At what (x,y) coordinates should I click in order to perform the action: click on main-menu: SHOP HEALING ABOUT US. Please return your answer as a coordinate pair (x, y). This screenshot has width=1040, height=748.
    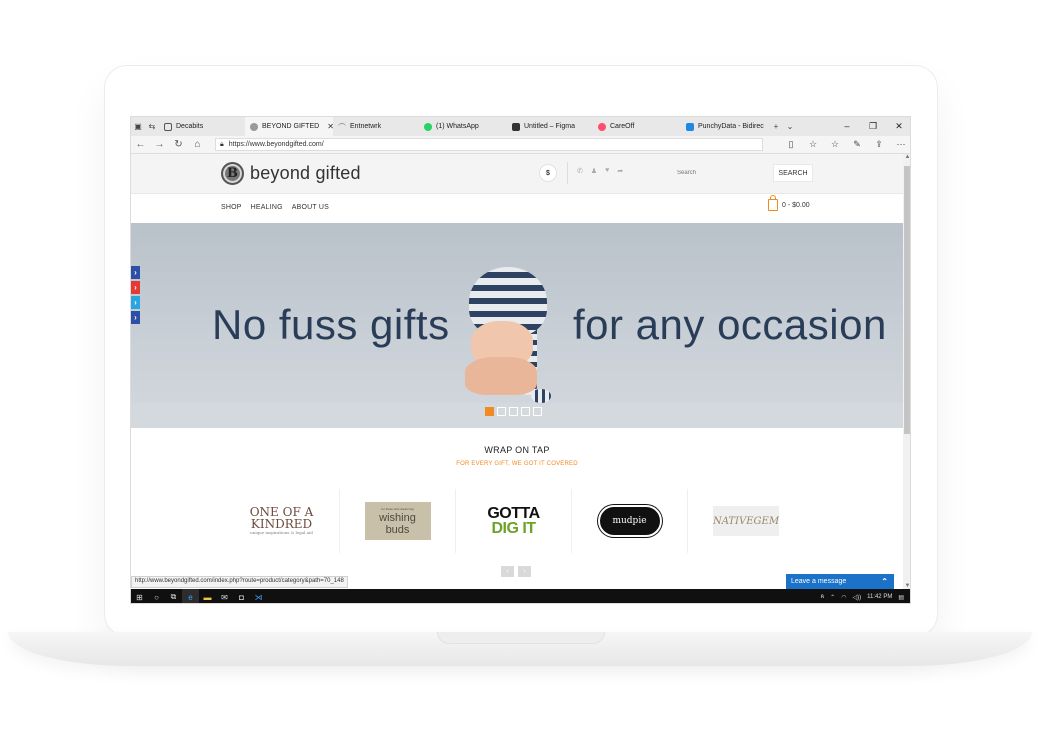
    Looking at the image, I should click on (275, 207).